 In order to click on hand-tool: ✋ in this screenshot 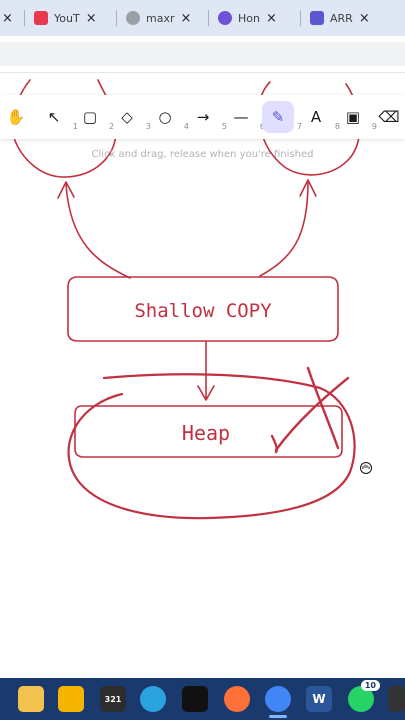, I will do `click(16, 117)`.